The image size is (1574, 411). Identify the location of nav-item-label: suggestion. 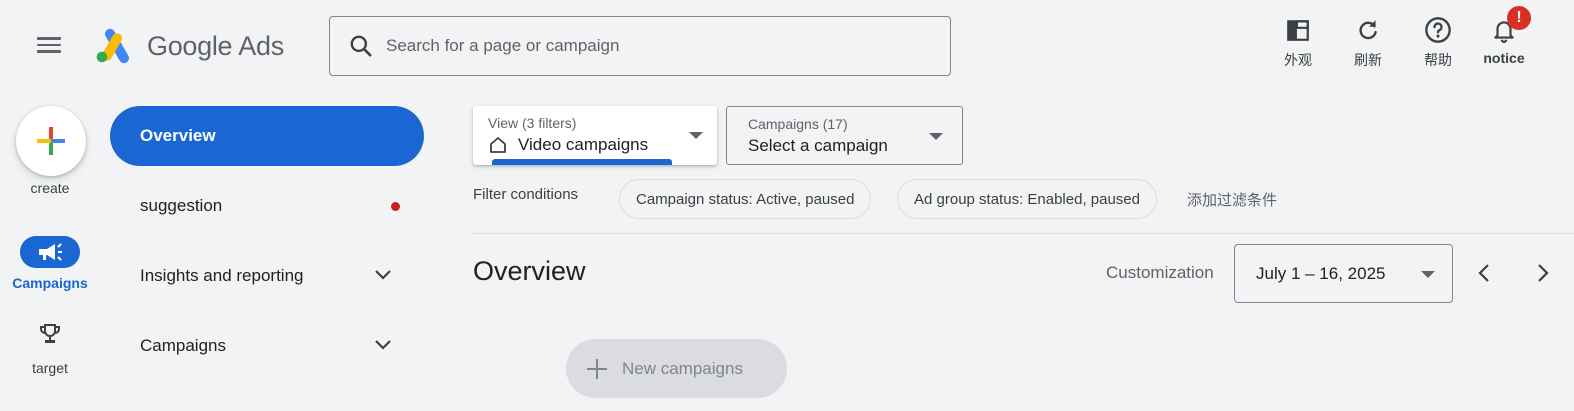
(181, 205).